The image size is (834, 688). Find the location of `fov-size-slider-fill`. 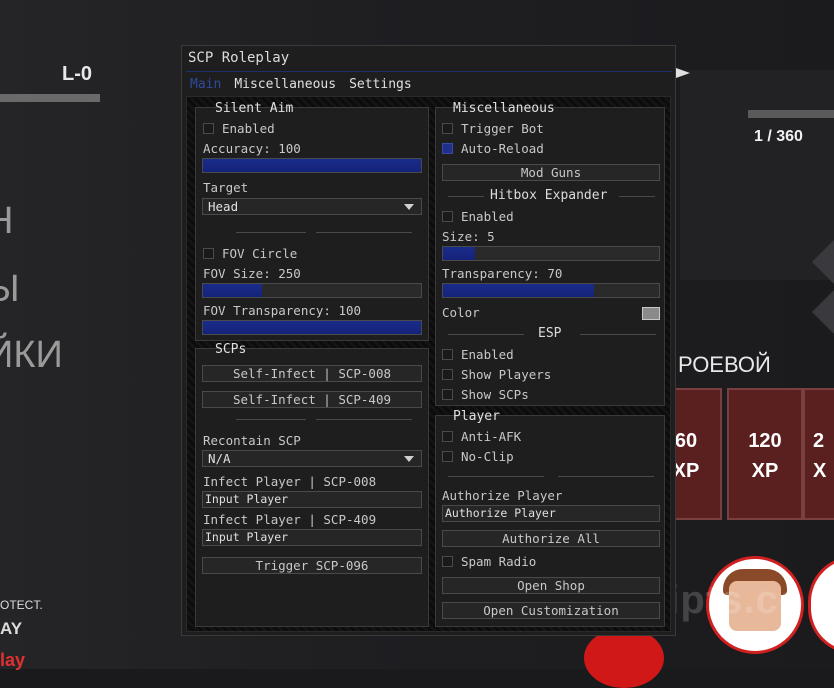

fov-size-slider-fill is located at coordinates (232, 290).